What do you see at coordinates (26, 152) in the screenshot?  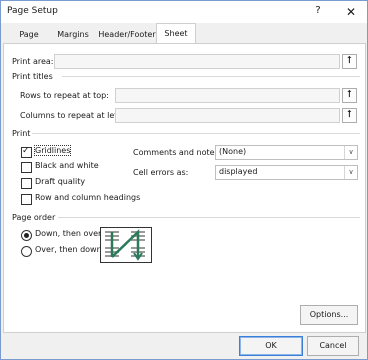 I see `gridlines-checkbox` at bounding box center [26, 152].